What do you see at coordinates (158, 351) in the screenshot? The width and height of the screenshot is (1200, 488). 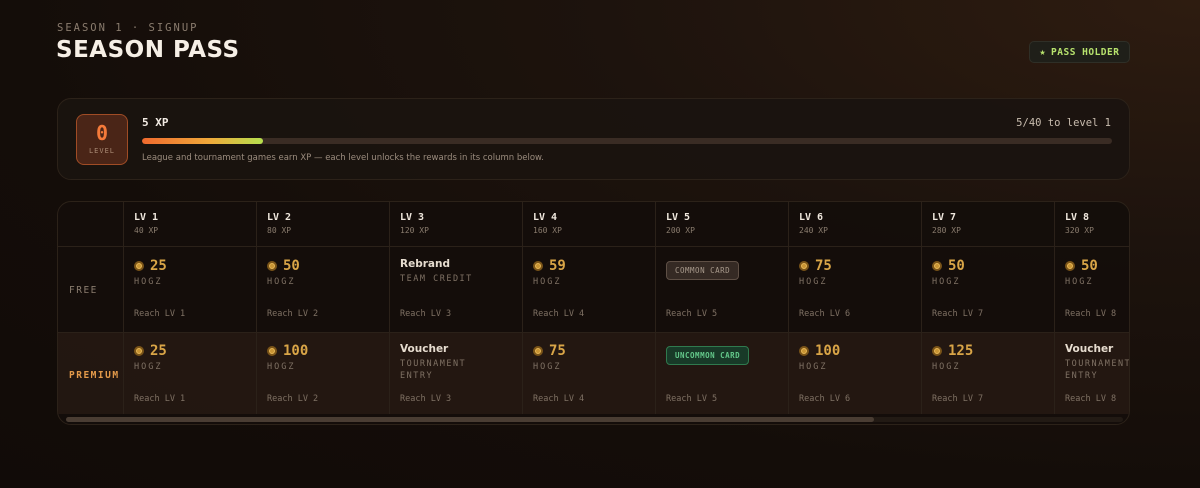 I see `reward-value: 25` at bounding box center [158, 351].